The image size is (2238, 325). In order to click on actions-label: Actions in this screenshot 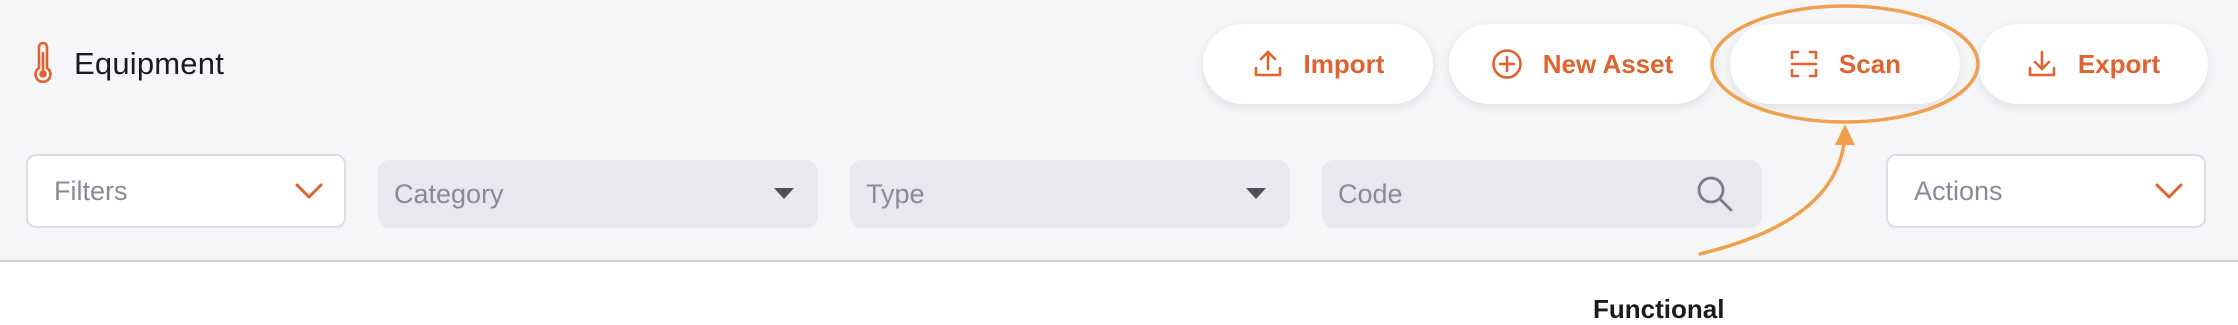, I will do `click(1958, 190)`.